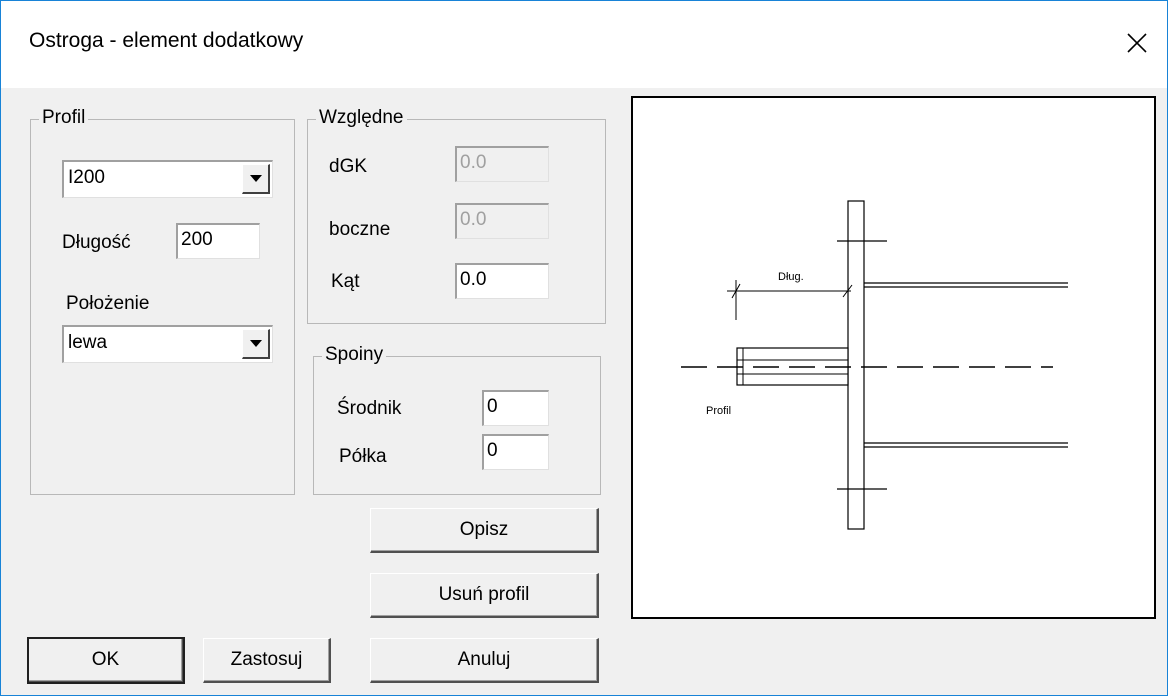  I want to click on boczne-label: boczne, so click(360, 229).